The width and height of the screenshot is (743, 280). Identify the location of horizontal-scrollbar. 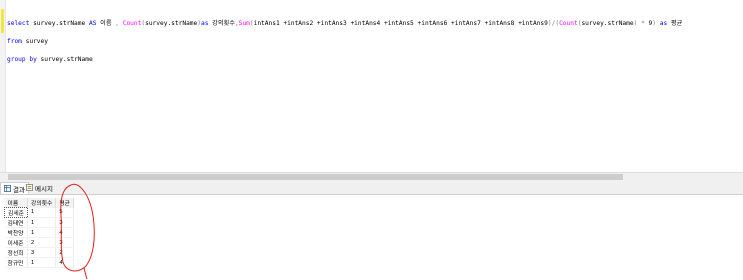
(371, 176).